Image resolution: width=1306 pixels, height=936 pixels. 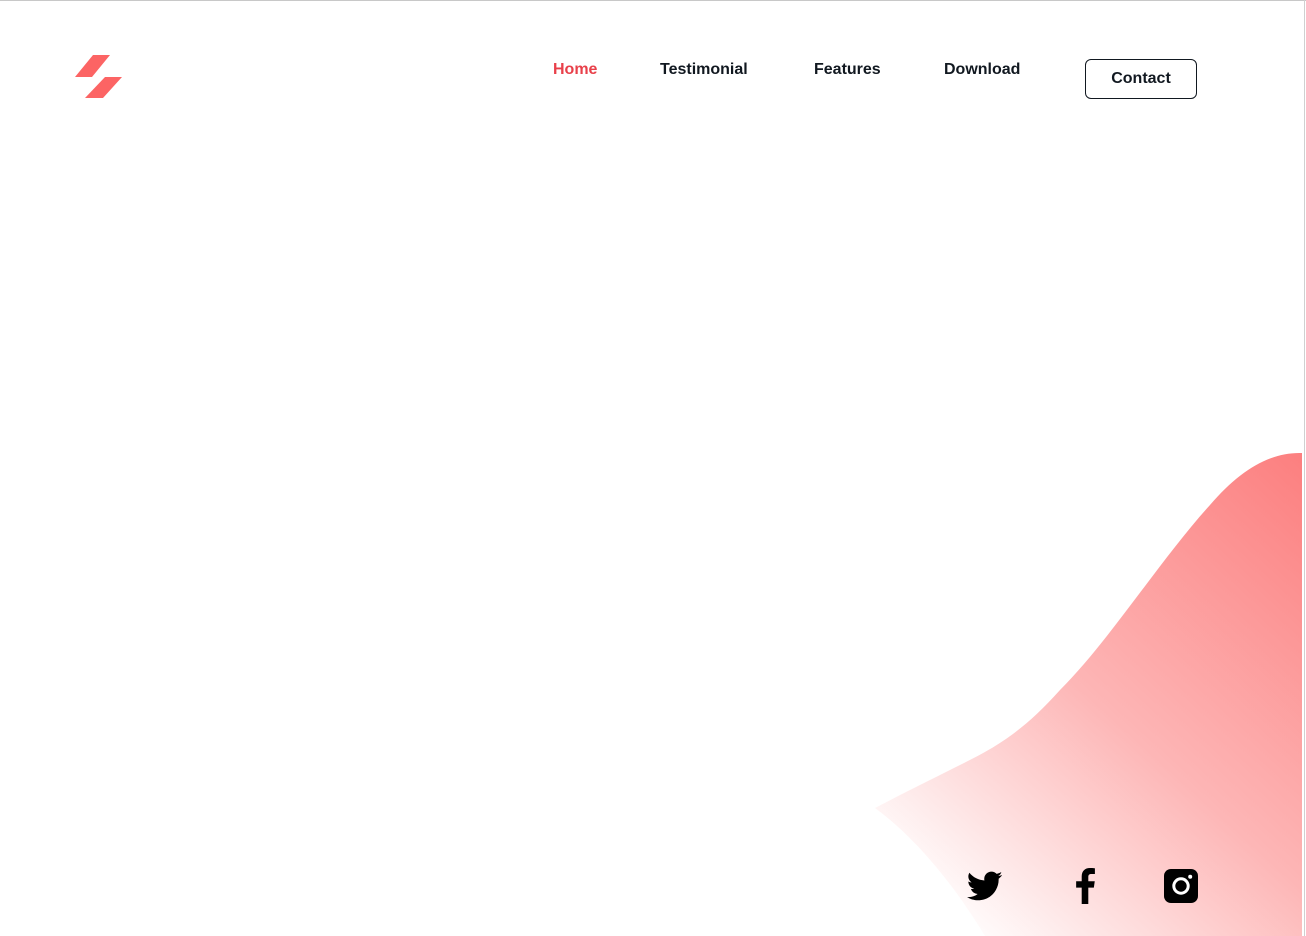 What do you see at coordinates (575, 70) in the screenshot?
I see `nav-home: Home` at bounding box center [575, 70].